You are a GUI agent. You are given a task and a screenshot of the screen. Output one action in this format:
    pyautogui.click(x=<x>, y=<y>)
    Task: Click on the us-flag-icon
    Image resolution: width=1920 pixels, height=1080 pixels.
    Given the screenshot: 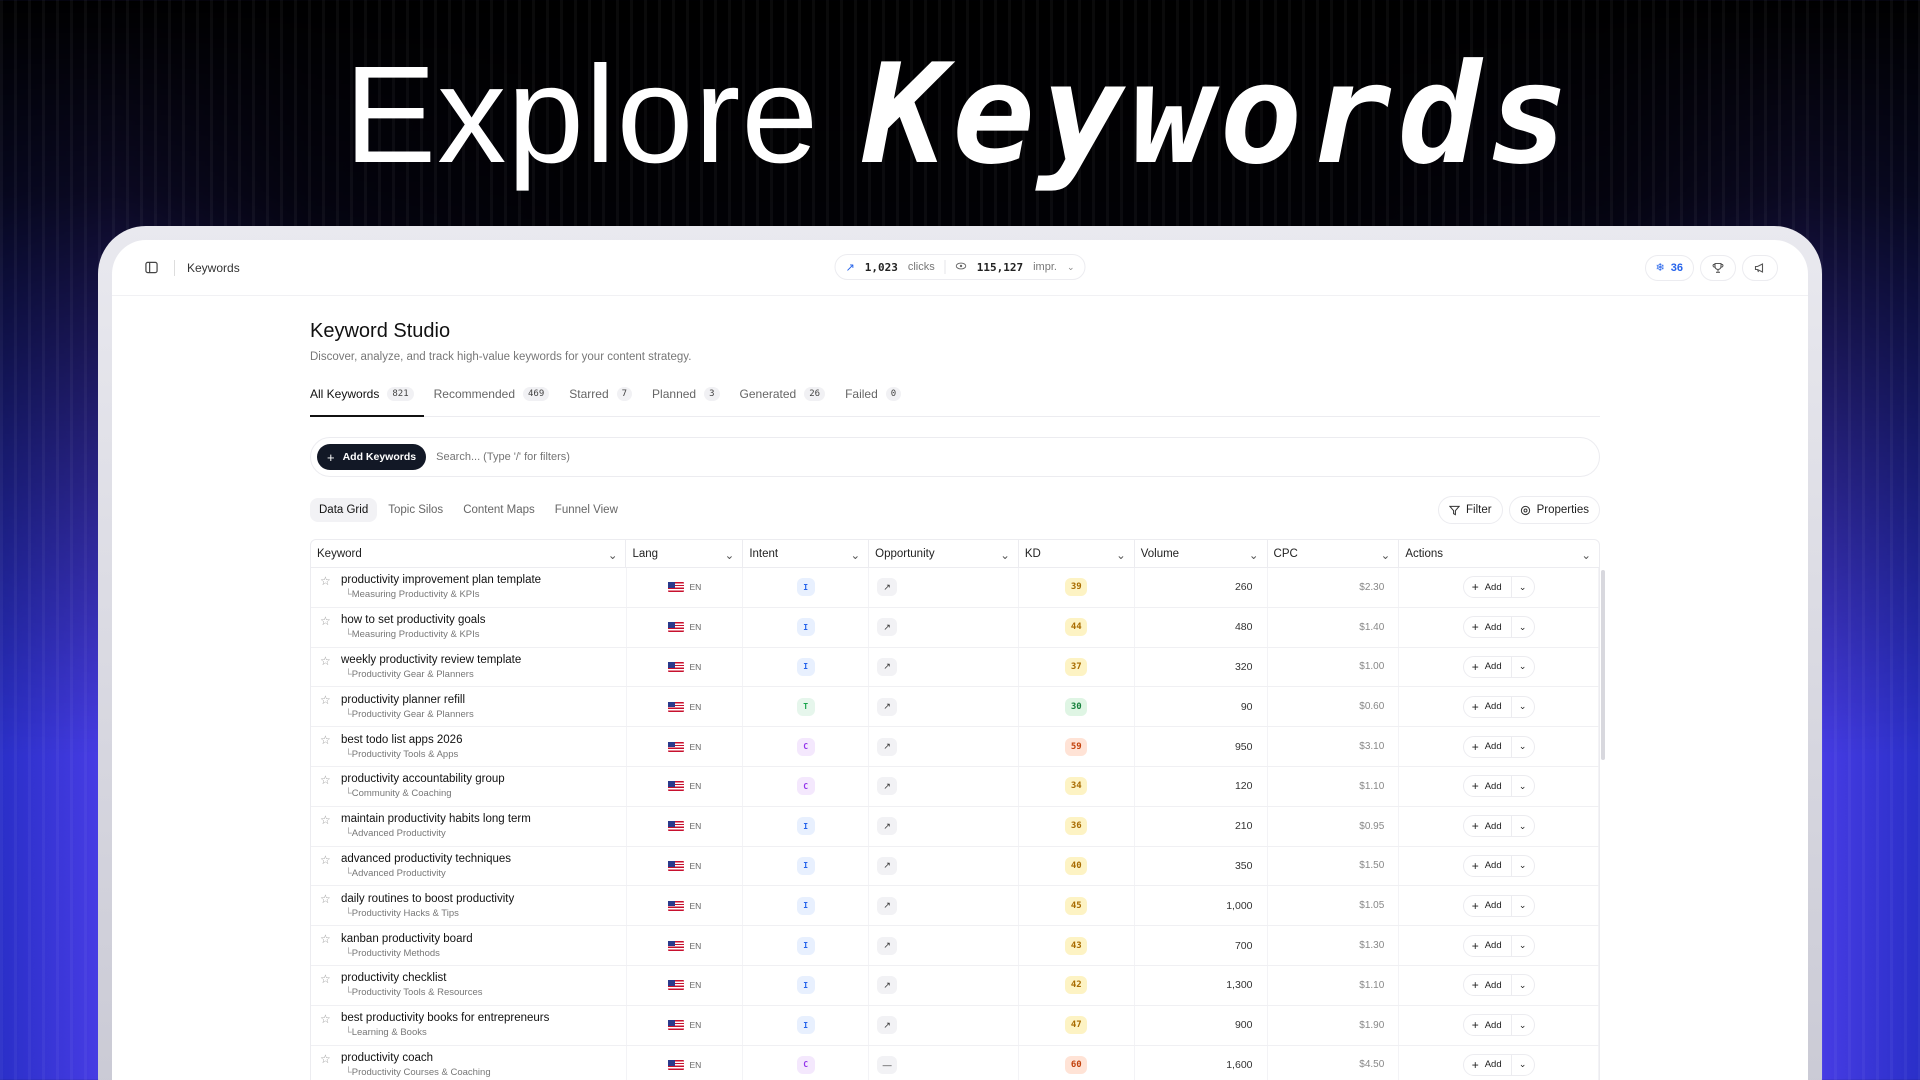 What is the action you would take?
    pyautogui.click(x=675, y=706)
    